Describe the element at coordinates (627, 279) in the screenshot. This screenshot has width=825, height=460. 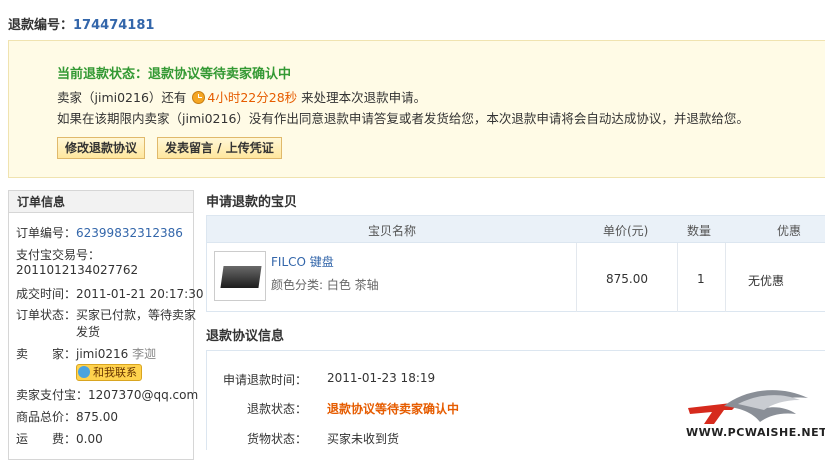
I see `item-price: 875.00` at that location.